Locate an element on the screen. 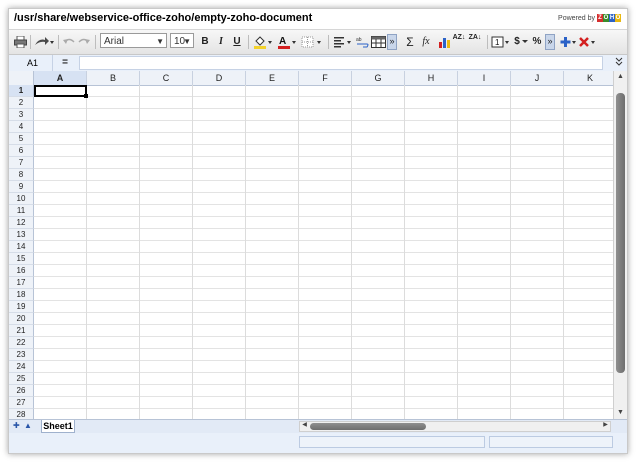 The width and height of the screenshot is (640, 466). chart-icon is located at coordinates (444, 42).